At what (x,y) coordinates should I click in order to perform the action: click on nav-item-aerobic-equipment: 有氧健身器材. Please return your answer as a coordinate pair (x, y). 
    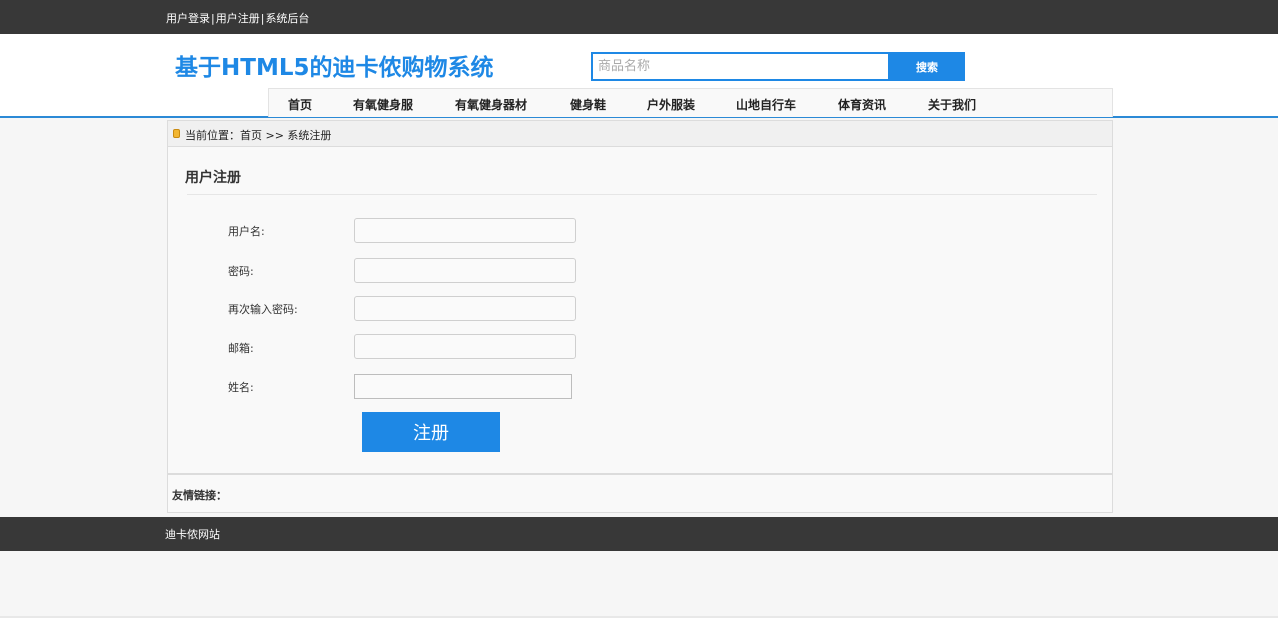
    Looking at the image, I should click on (491, 104).